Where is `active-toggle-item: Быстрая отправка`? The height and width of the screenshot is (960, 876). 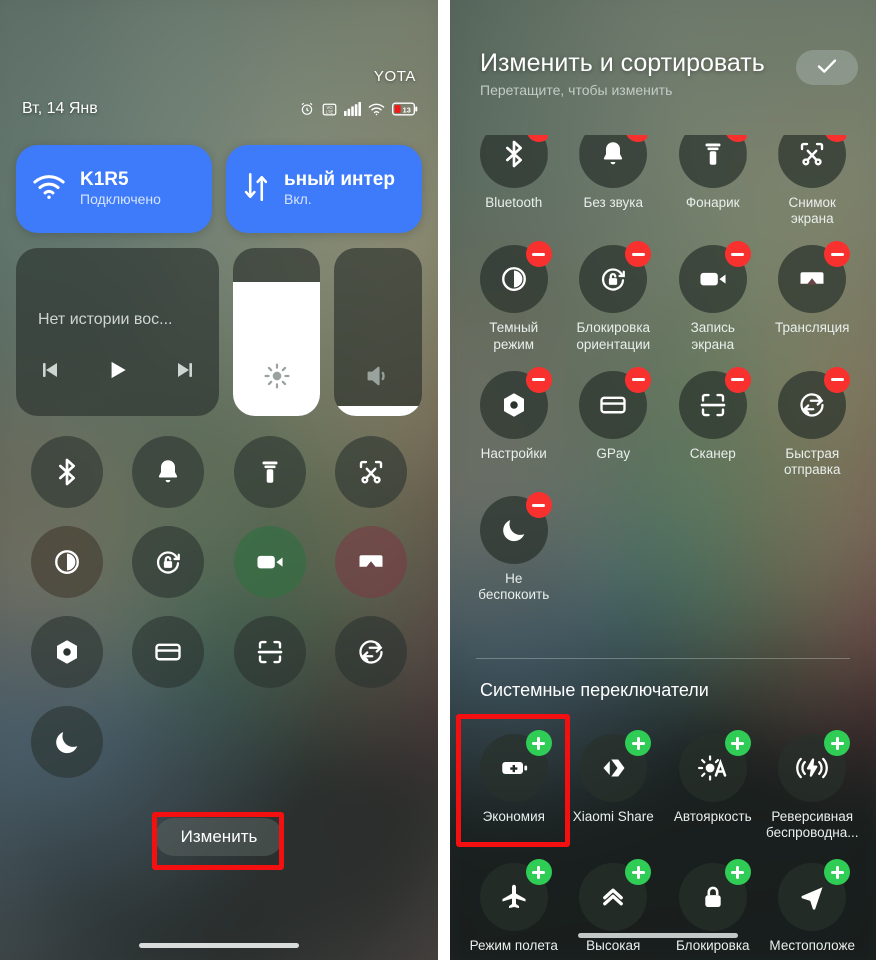
active-toggle-item: Быстрая отправка is located at coordinates (813, 422).